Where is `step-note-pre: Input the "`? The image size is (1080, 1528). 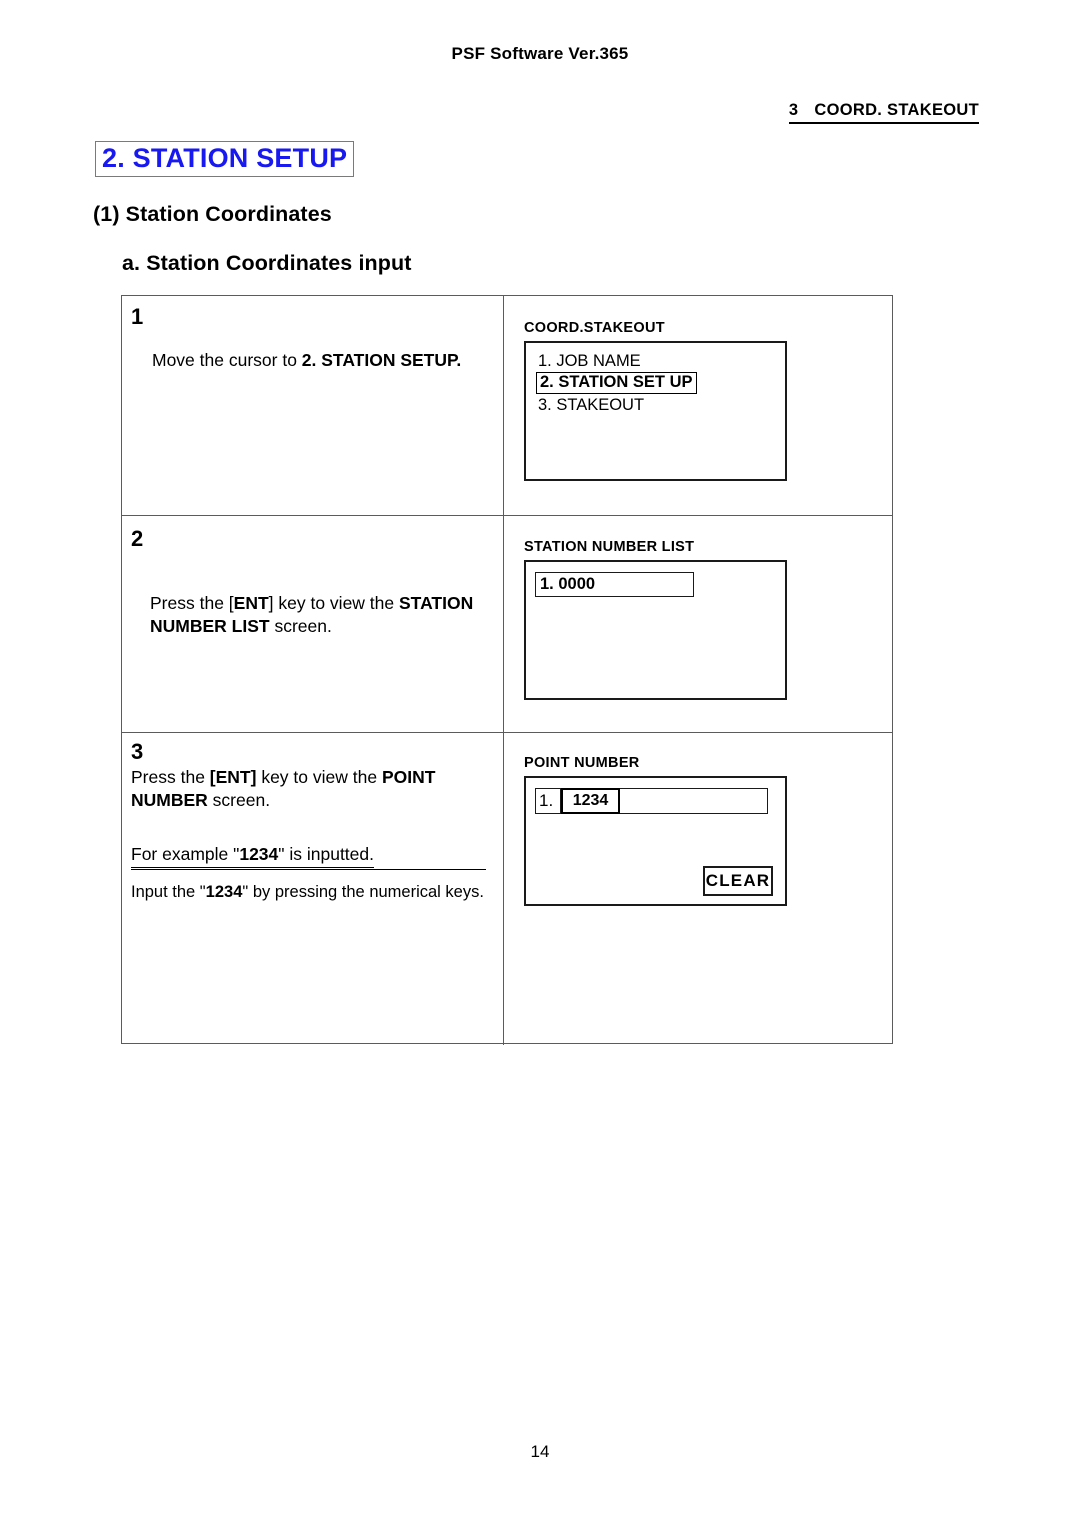 step-note-pre: Input the " is located at coordinates (168, 892).